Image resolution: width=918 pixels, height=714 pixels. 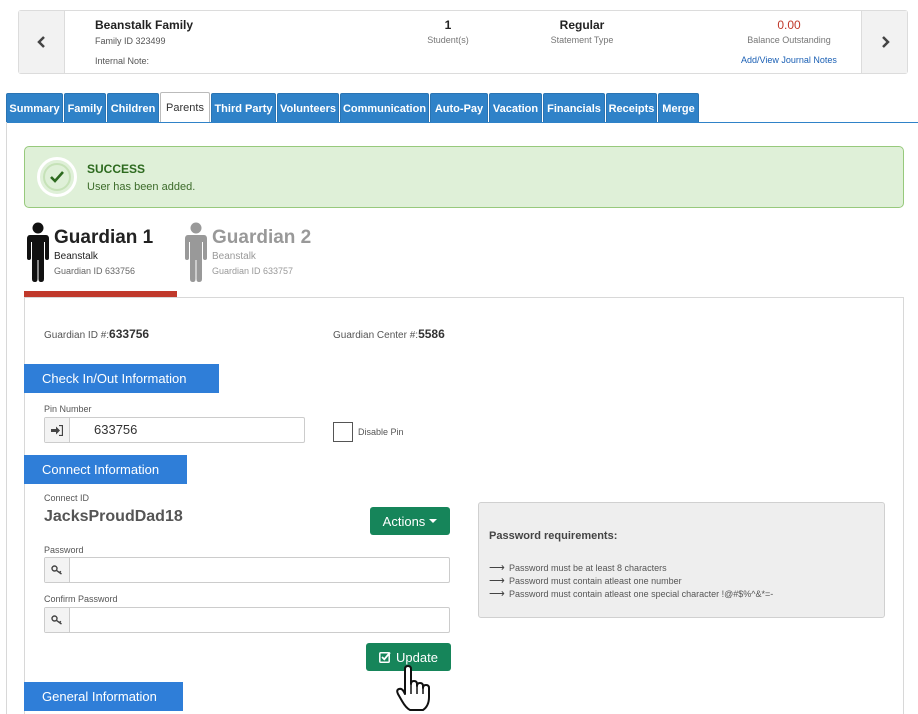 What do you see at coordinates (404, 521) in the screenshot?
I see `actions-label: Actions` at bounding box center [404, 521].